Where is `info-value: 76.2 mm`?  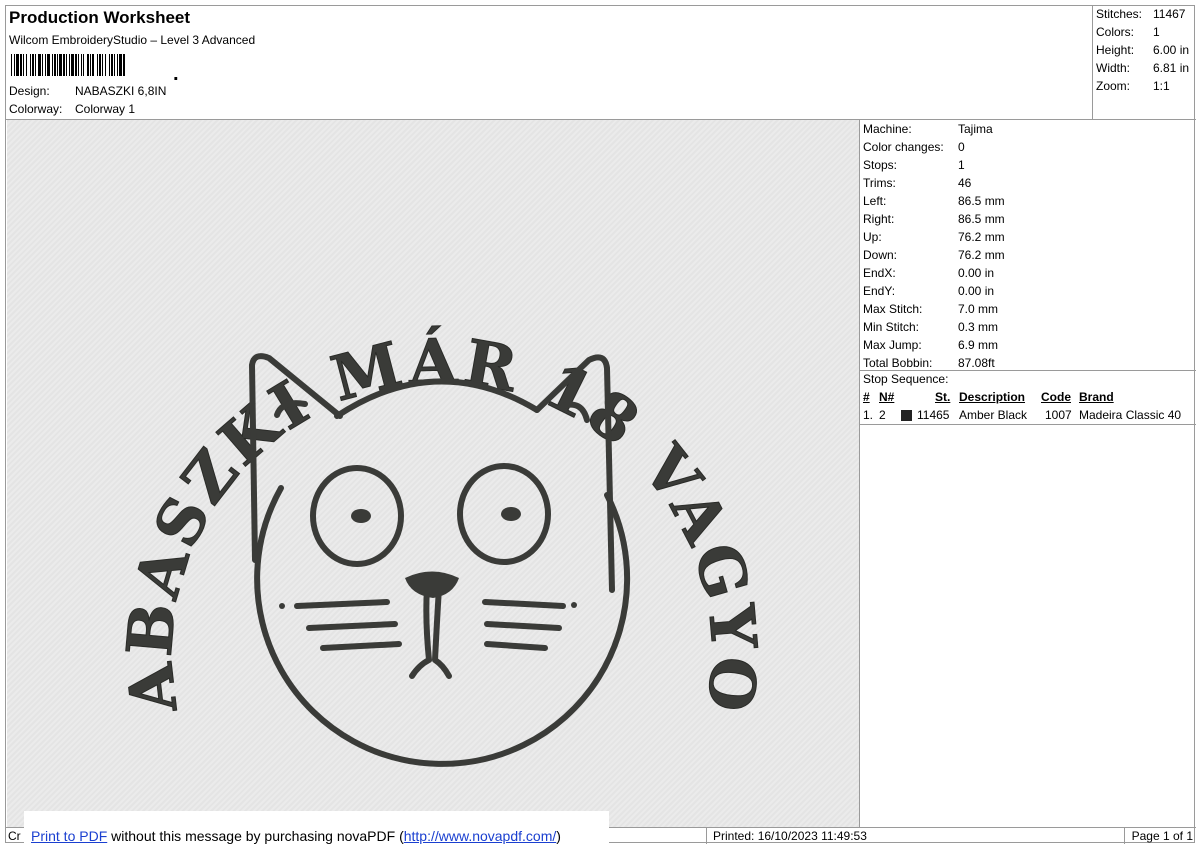 info-value: 76.2 mm is located at coordinates (981, 255).